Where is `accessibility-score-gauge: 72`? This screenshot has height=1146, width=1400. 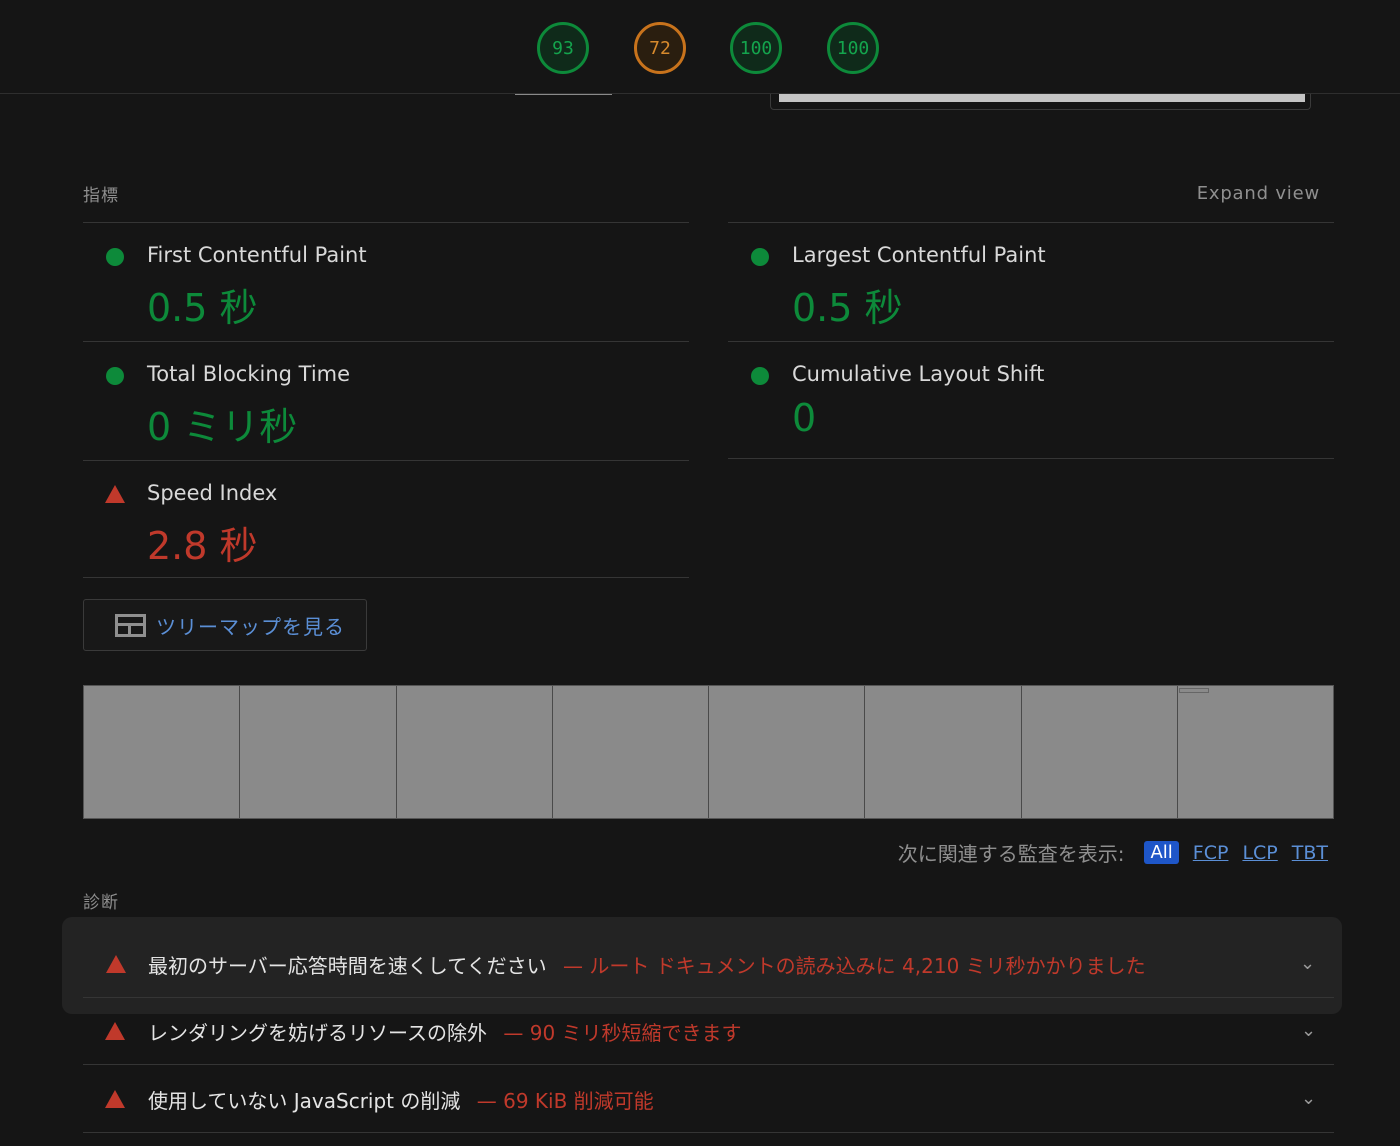 accessibility-score-gauge: 72 is located at coordinates (660, 48).